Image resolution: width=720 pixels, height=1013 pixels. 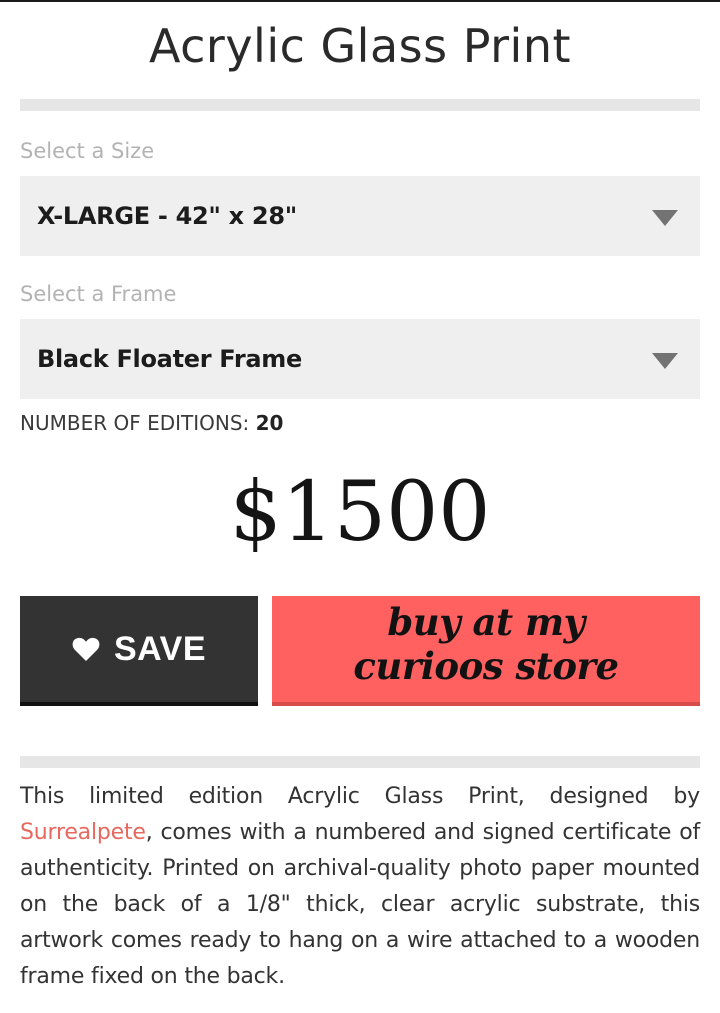 What do you see at coordinates (486, 666) in the screenshot?
I see `buy-label-line-2: curioos store` at bounding box center [486, 666].